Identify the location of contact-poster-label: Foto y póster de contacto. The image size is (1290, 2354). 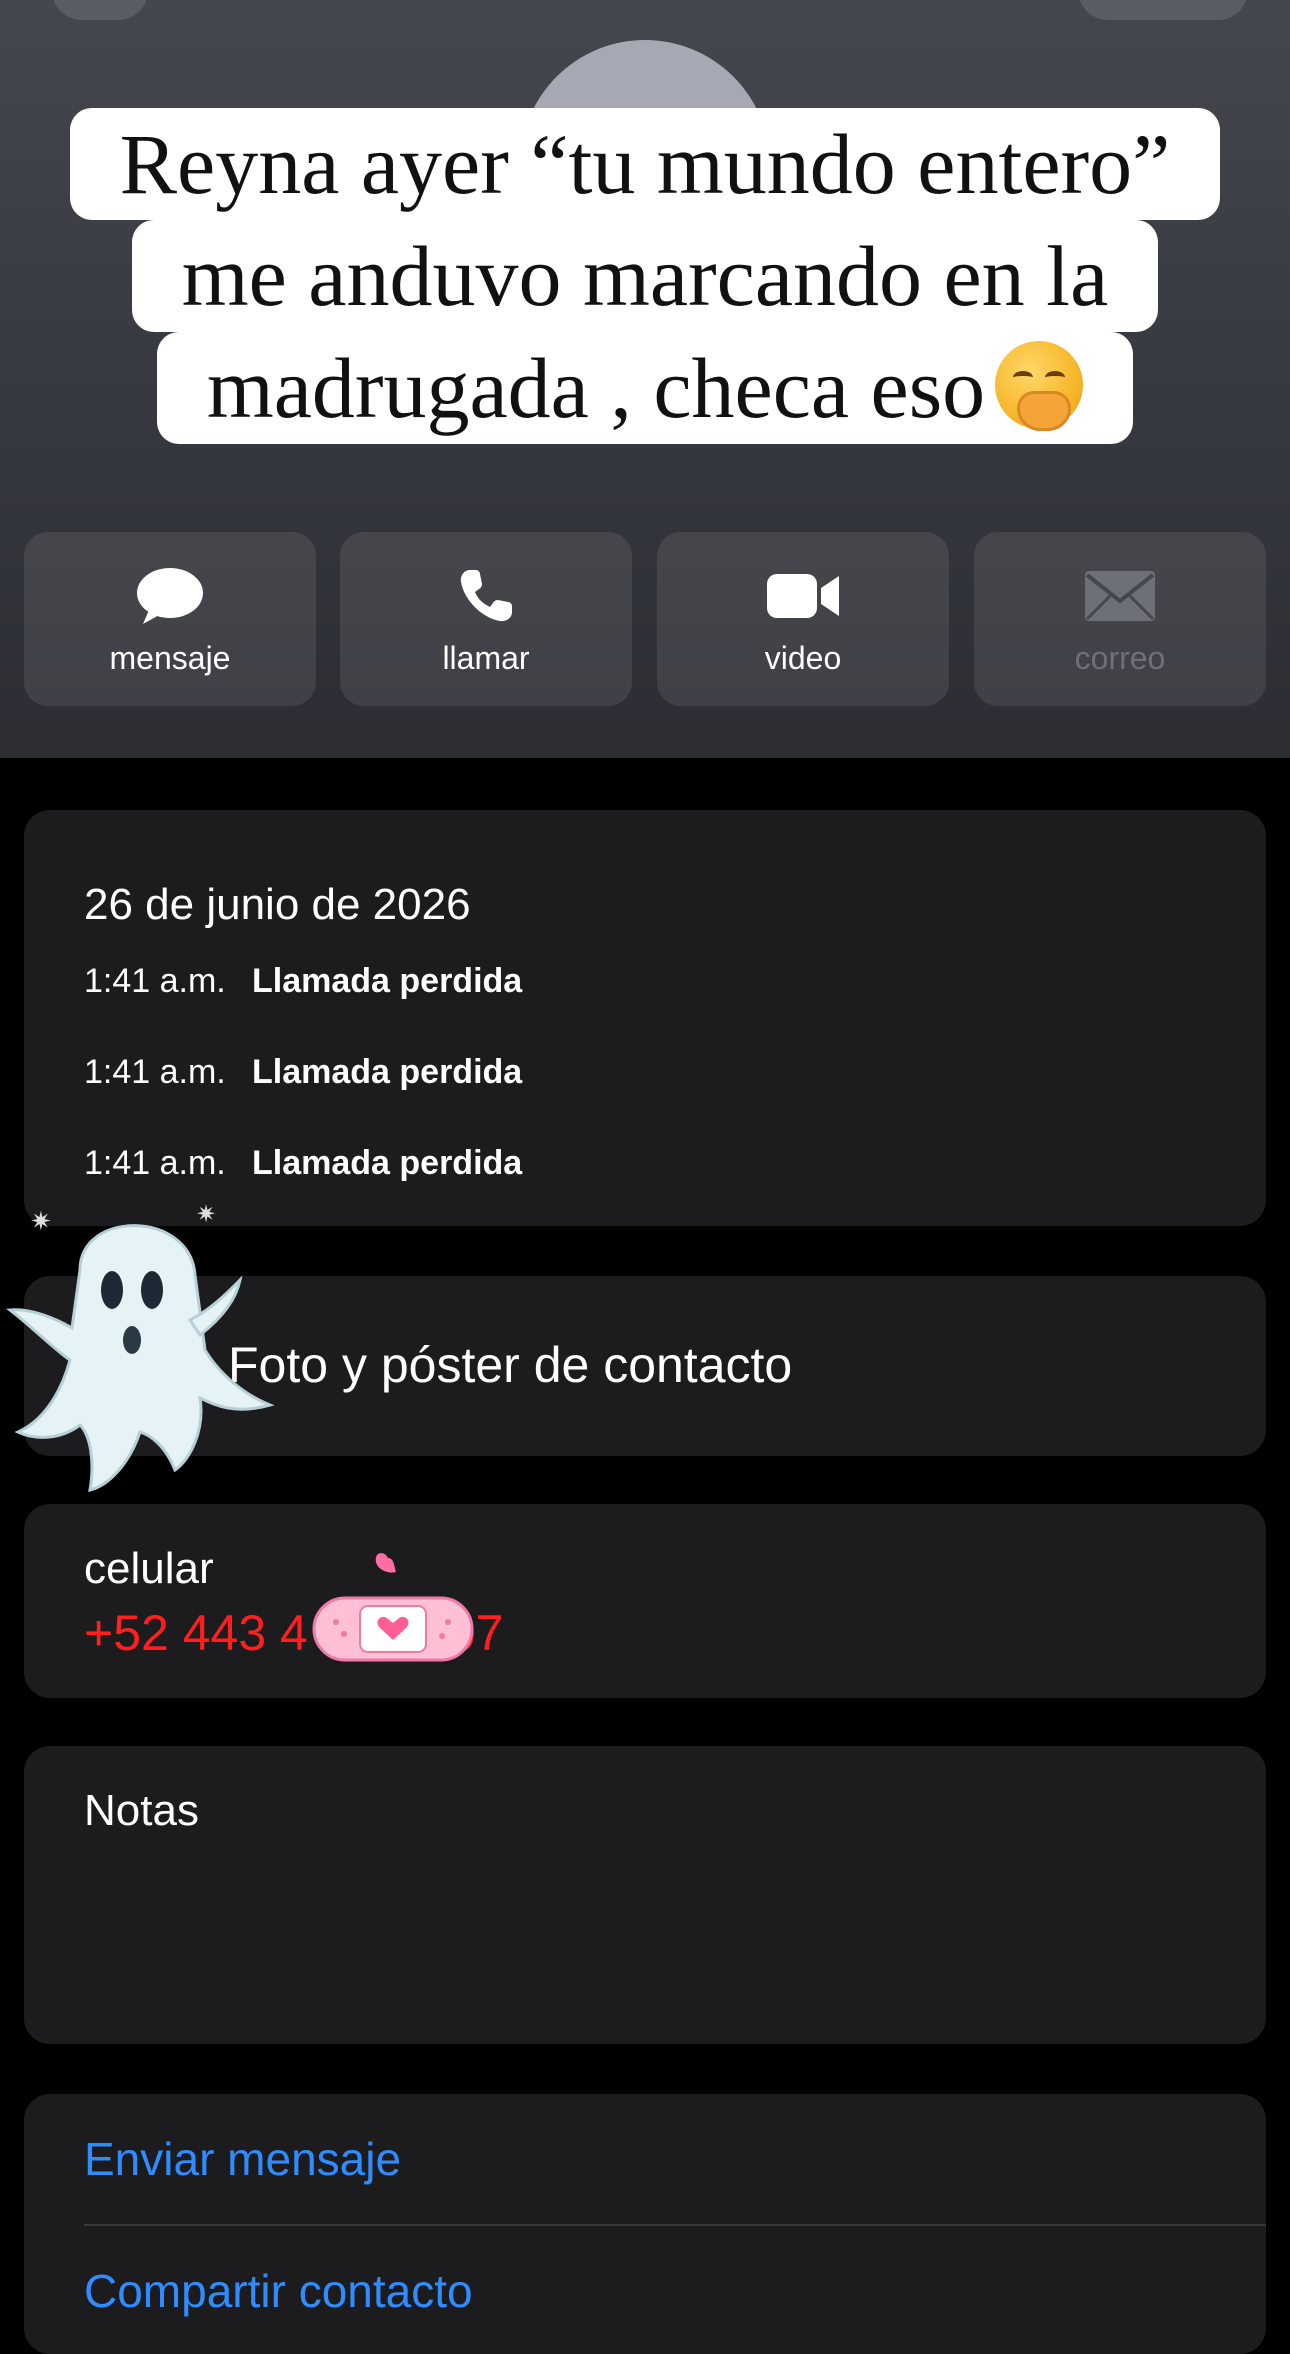
(510, 1365).